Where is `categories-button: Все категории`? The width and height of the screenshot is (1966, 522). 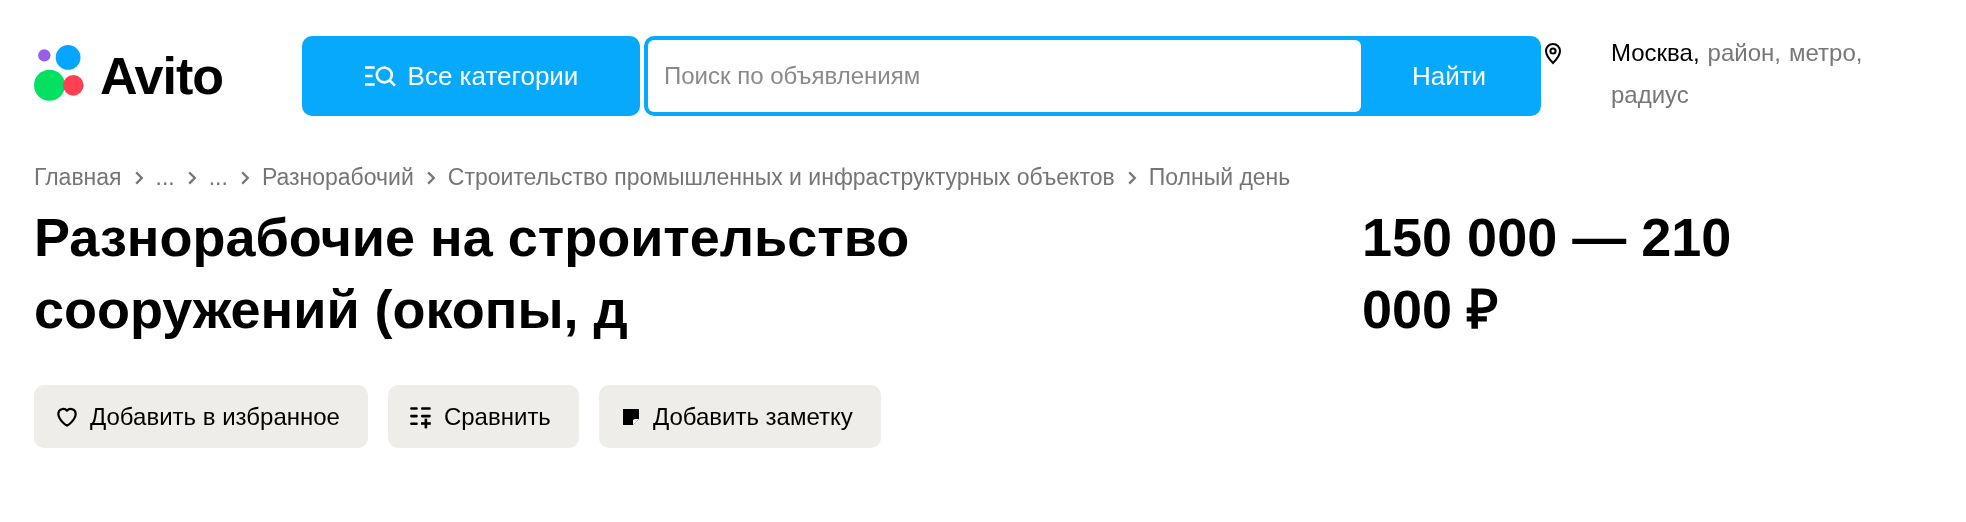
categories-button: Все категории is located at coordinates (471, 76).